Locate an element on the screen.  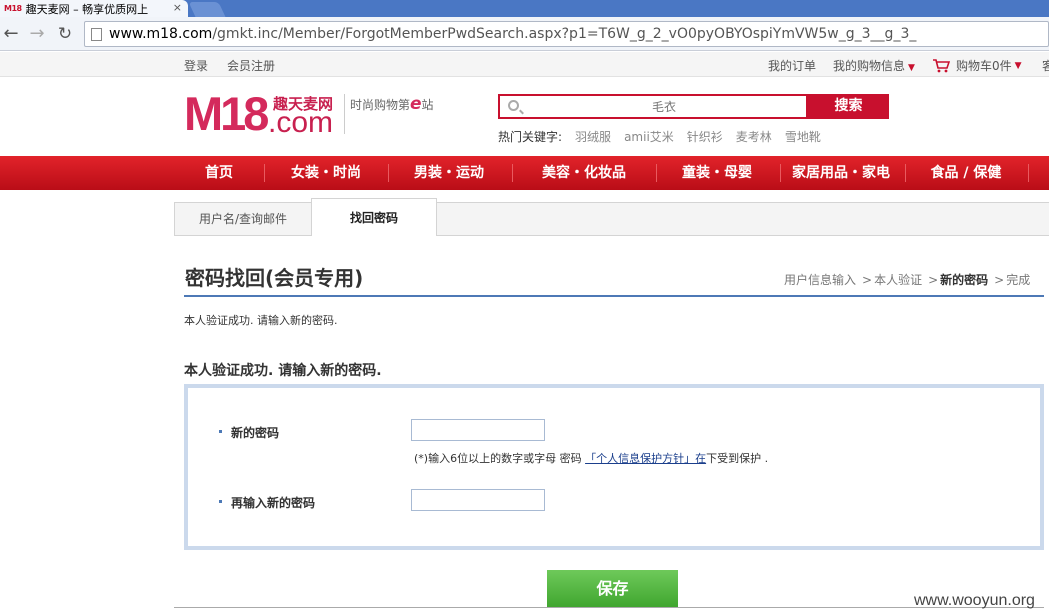
hot-keyword-link: amii艾米 is located at coordinates (649, 136).